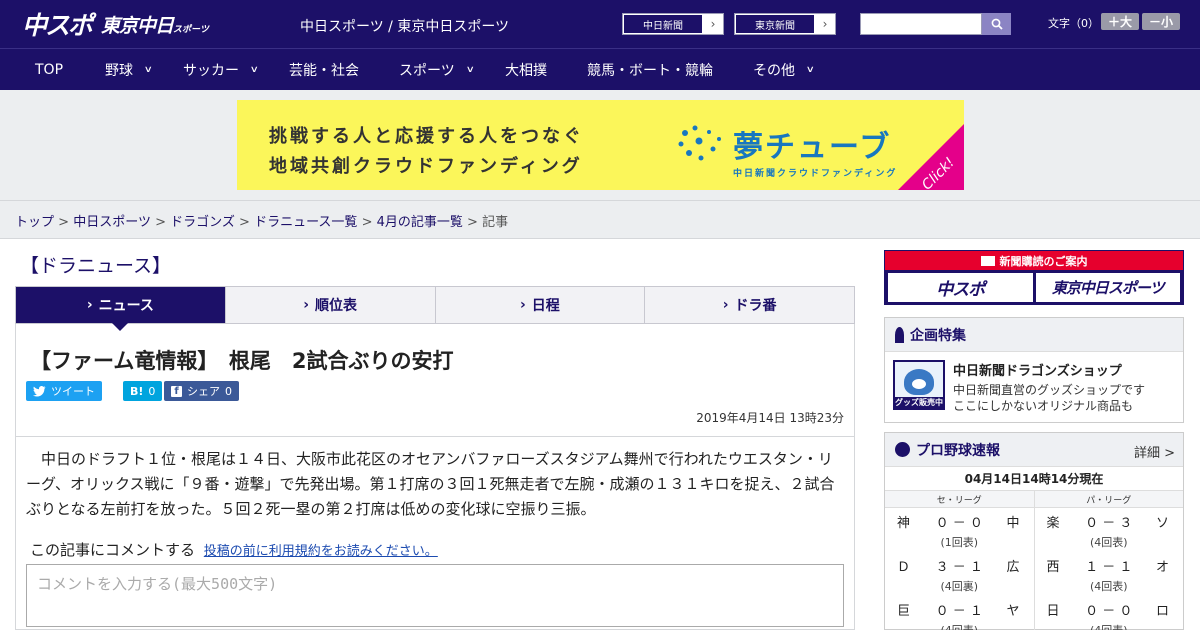  Describe the element at coordinates (405, 27) in the screenshot. I see `site-title: 中日スポーツ / 東京中日スポーツ` at that location.